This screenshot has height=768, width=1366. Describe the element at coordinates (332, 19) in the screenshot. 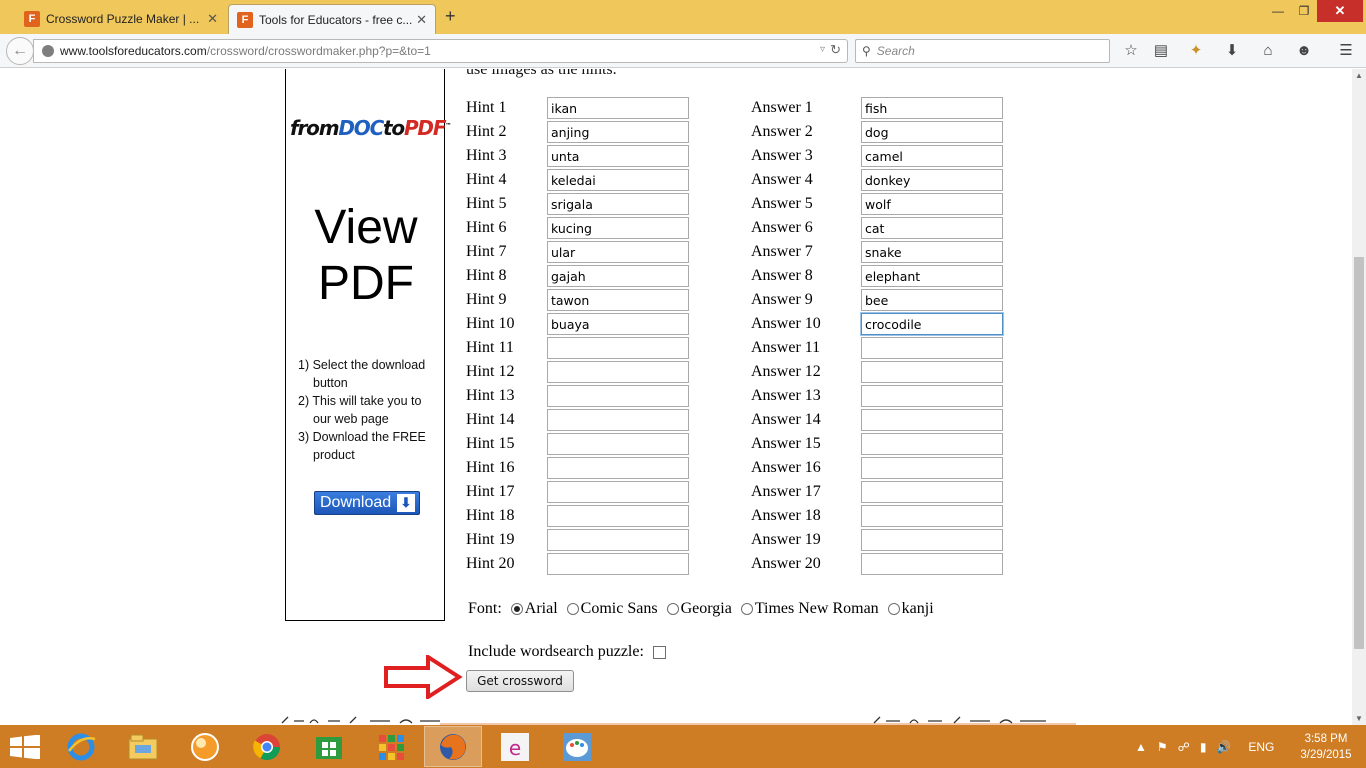

I see `tab-tools-for-educators: F Tools for Educators - free c... ✕` at that location.